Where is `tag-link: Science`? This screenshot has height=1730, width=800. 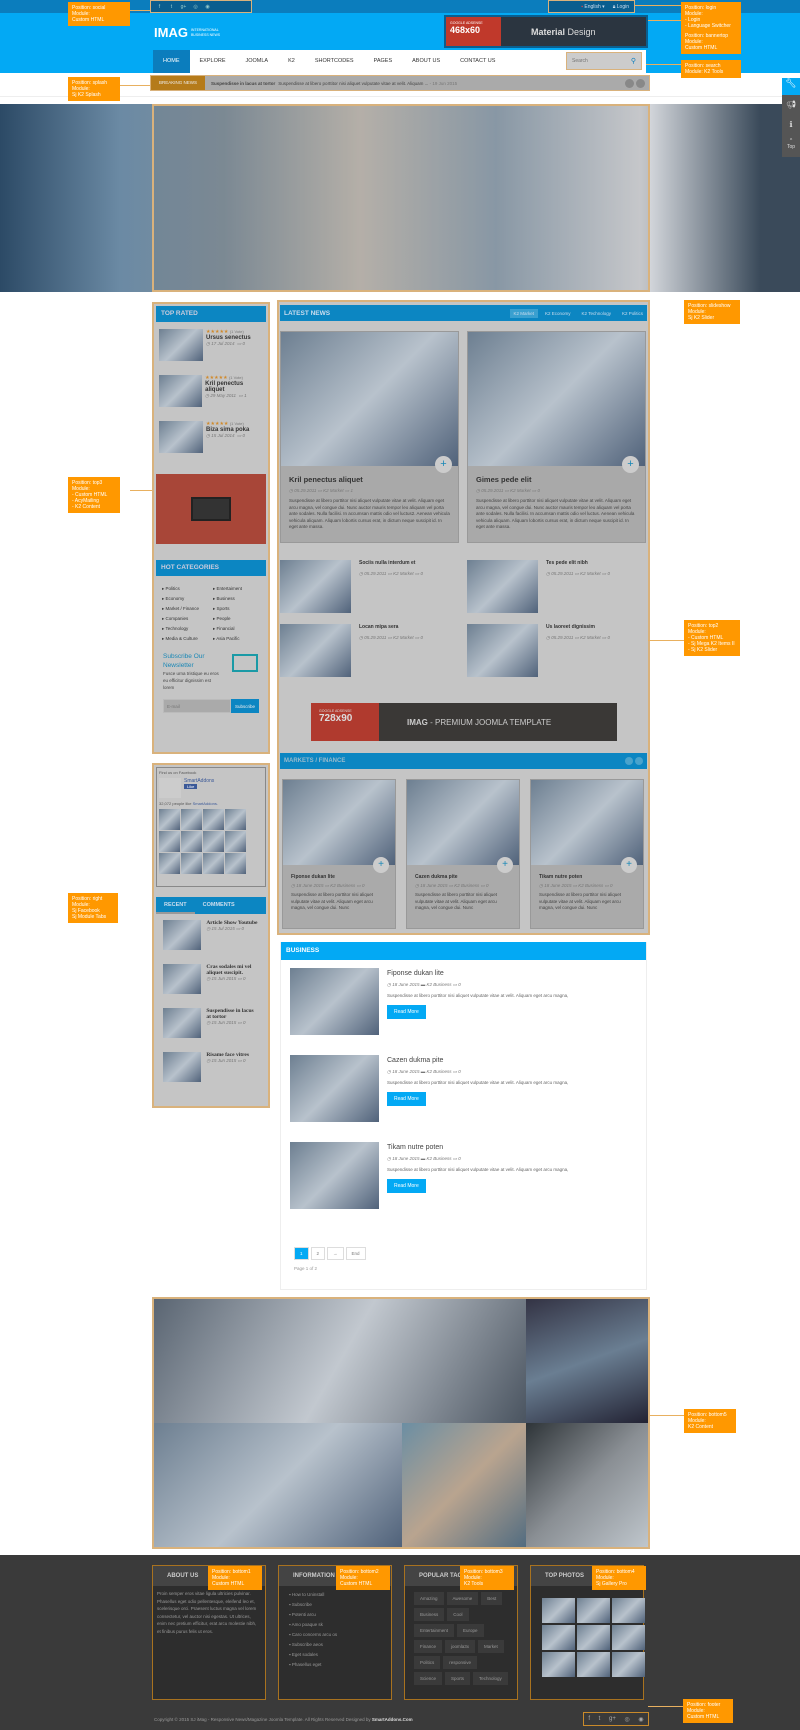
tag-link: Science is located at coordinates (428, 1678).